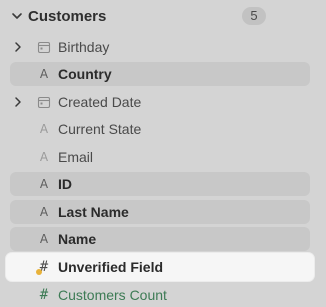  I want to click on field-label: Created Date, so click(100, 102).